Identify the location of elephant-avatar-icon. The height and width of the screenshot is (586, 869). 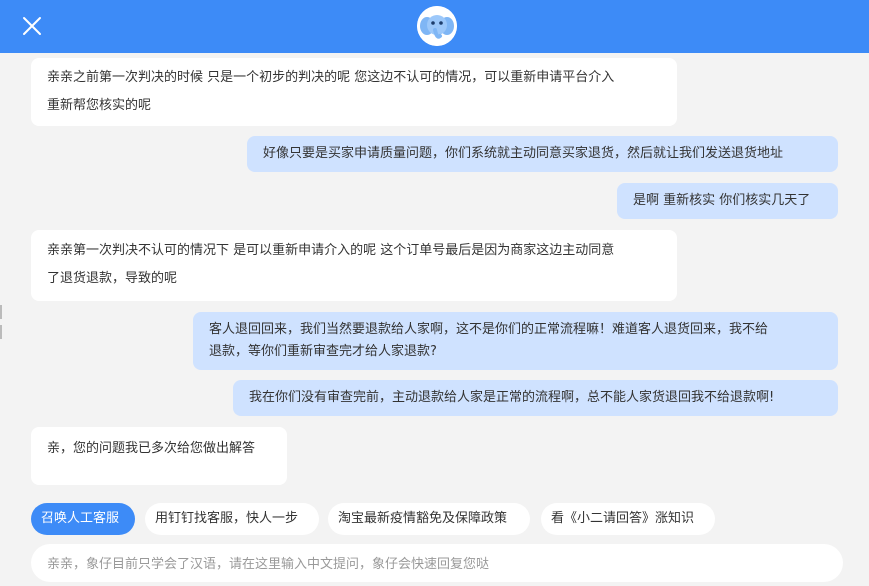
(437, 26).